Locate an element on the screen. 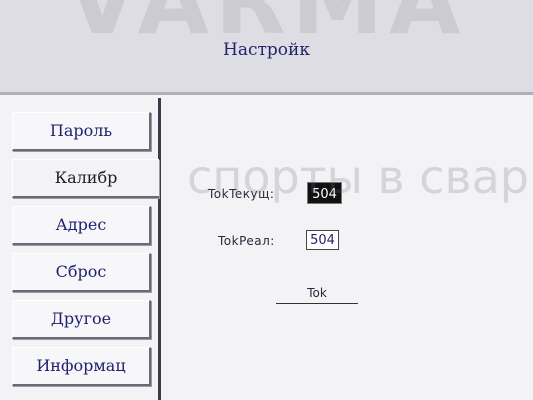 The width and height of the screenshot is (533, 400). current-tok-label: TokTeкущ: is located at coordinates (241, 194).